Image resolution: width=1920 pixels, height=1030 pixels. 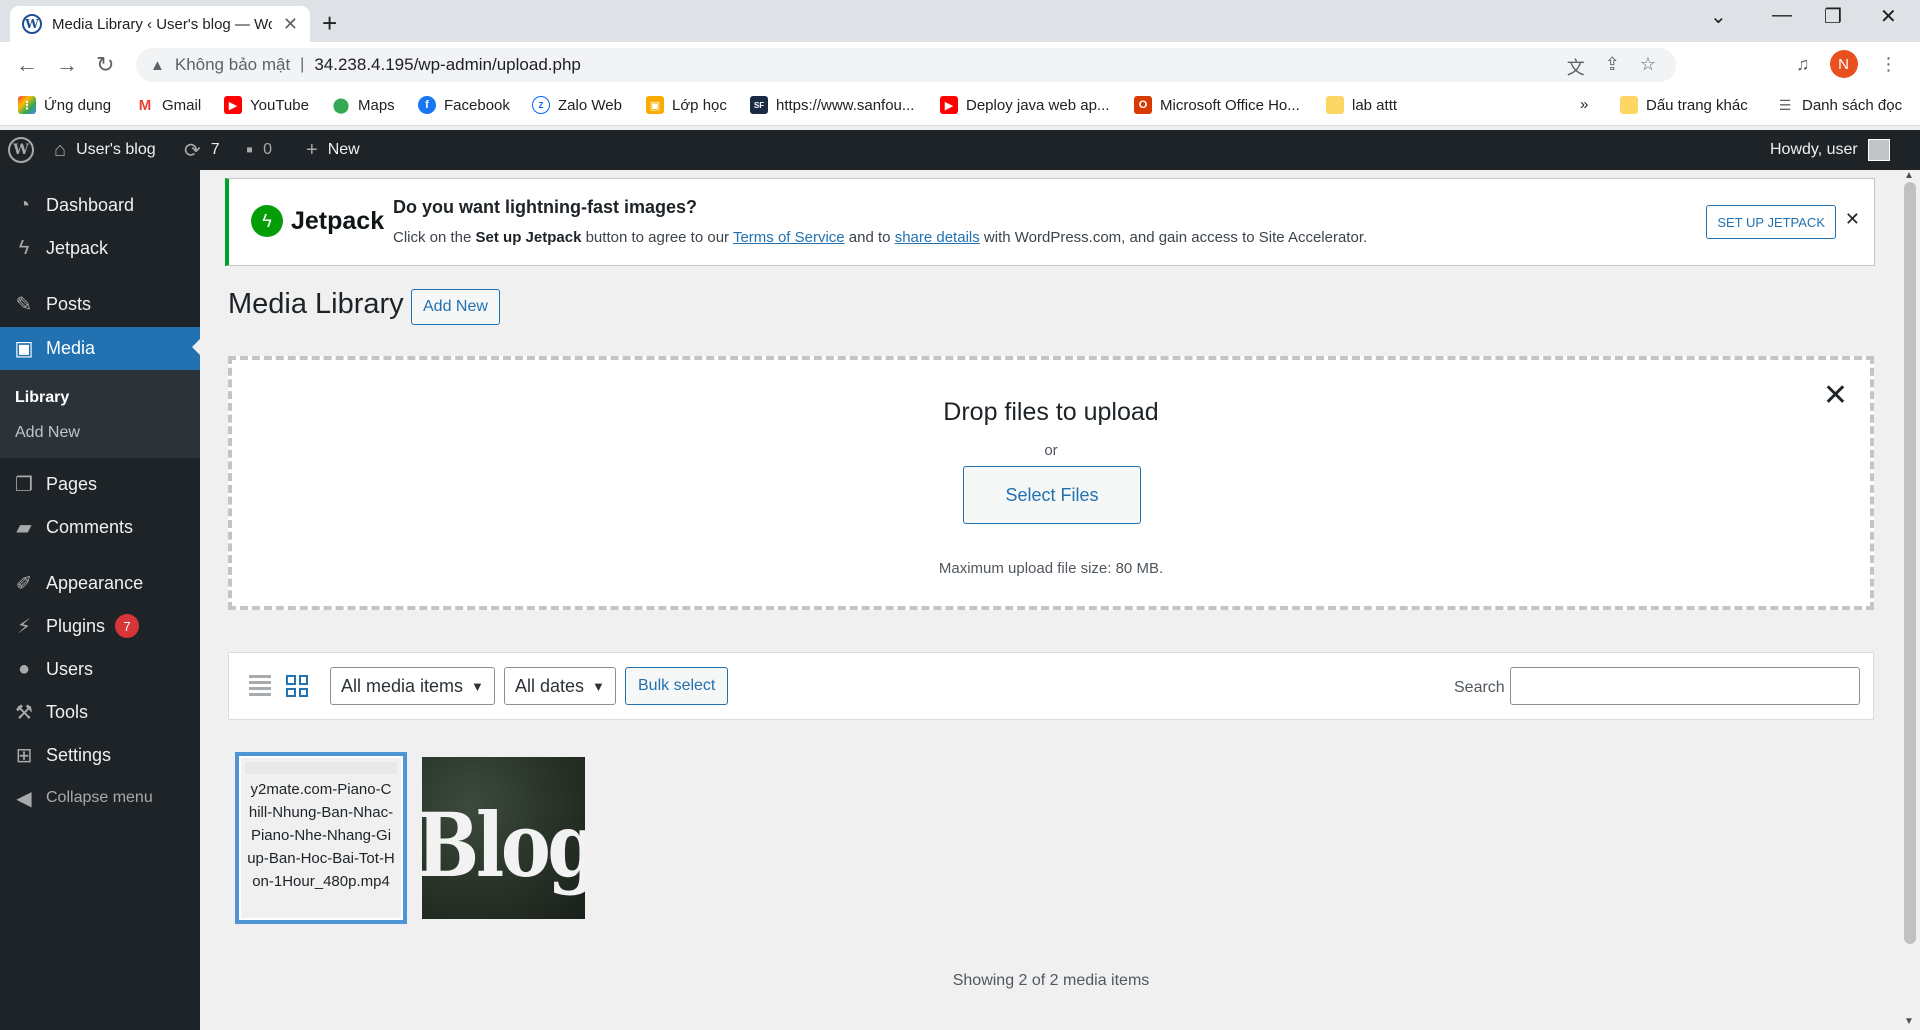 What do you see at coordinates (949, 105) in the screenshot?
I see `youtube-icon: ▶` at bounding box center [949, 105].